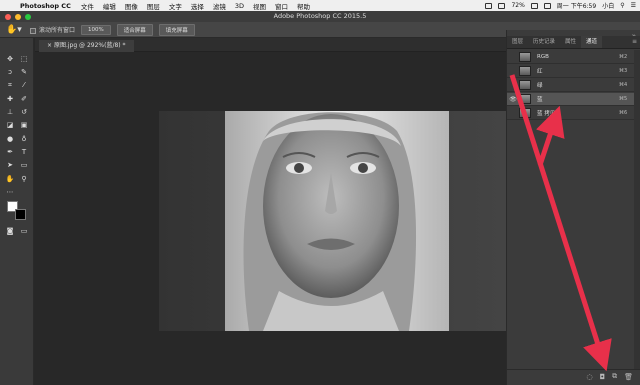  I want to click on input-icon, so click(547, 5).